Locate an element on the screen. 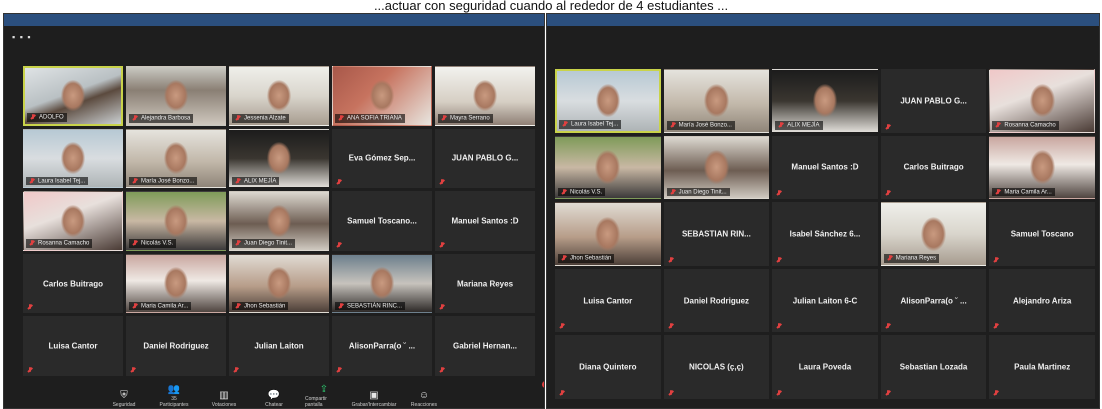 This screenshot has height=409, width=1102. toolbar-button-label: Reacciones is located at coordinates (424, 405).